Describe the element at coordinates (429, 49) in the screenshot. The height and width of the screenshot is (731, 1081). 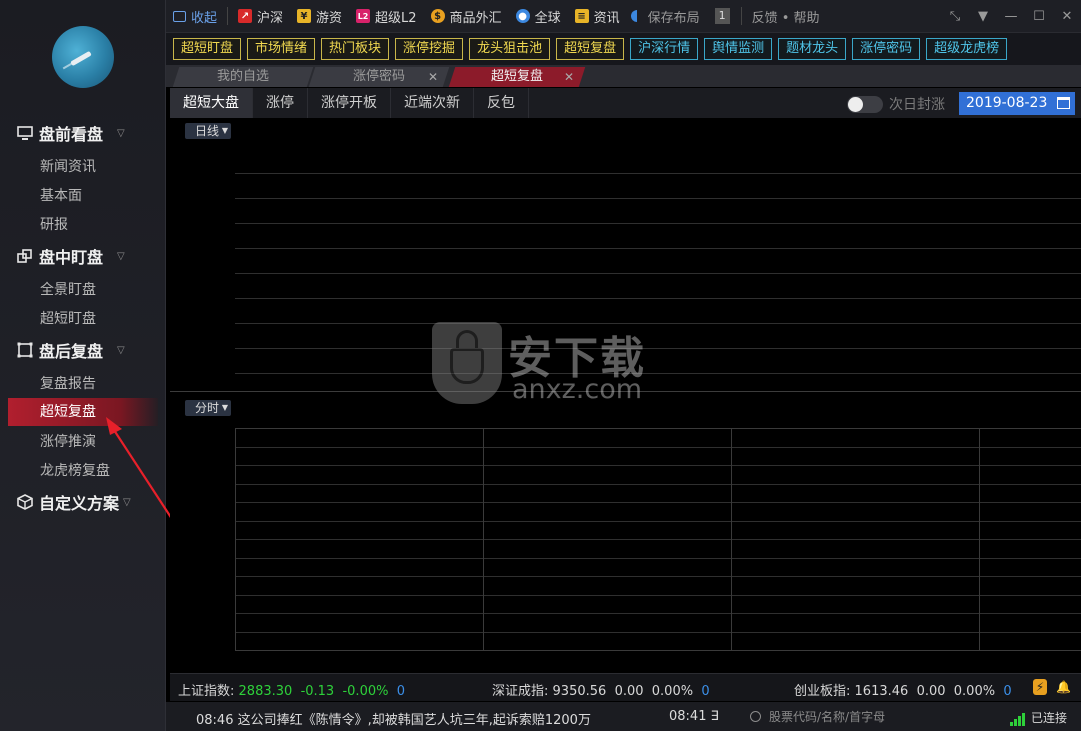
I see `quick-btn-limit-up-mining: 涨停挖掘` at that location.